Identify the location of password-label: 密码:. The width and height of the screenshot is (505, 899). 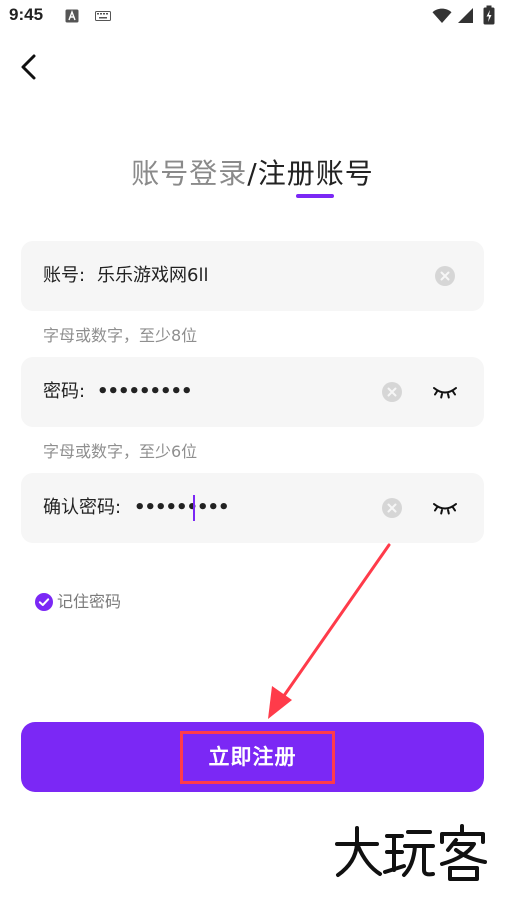
(64, 391).